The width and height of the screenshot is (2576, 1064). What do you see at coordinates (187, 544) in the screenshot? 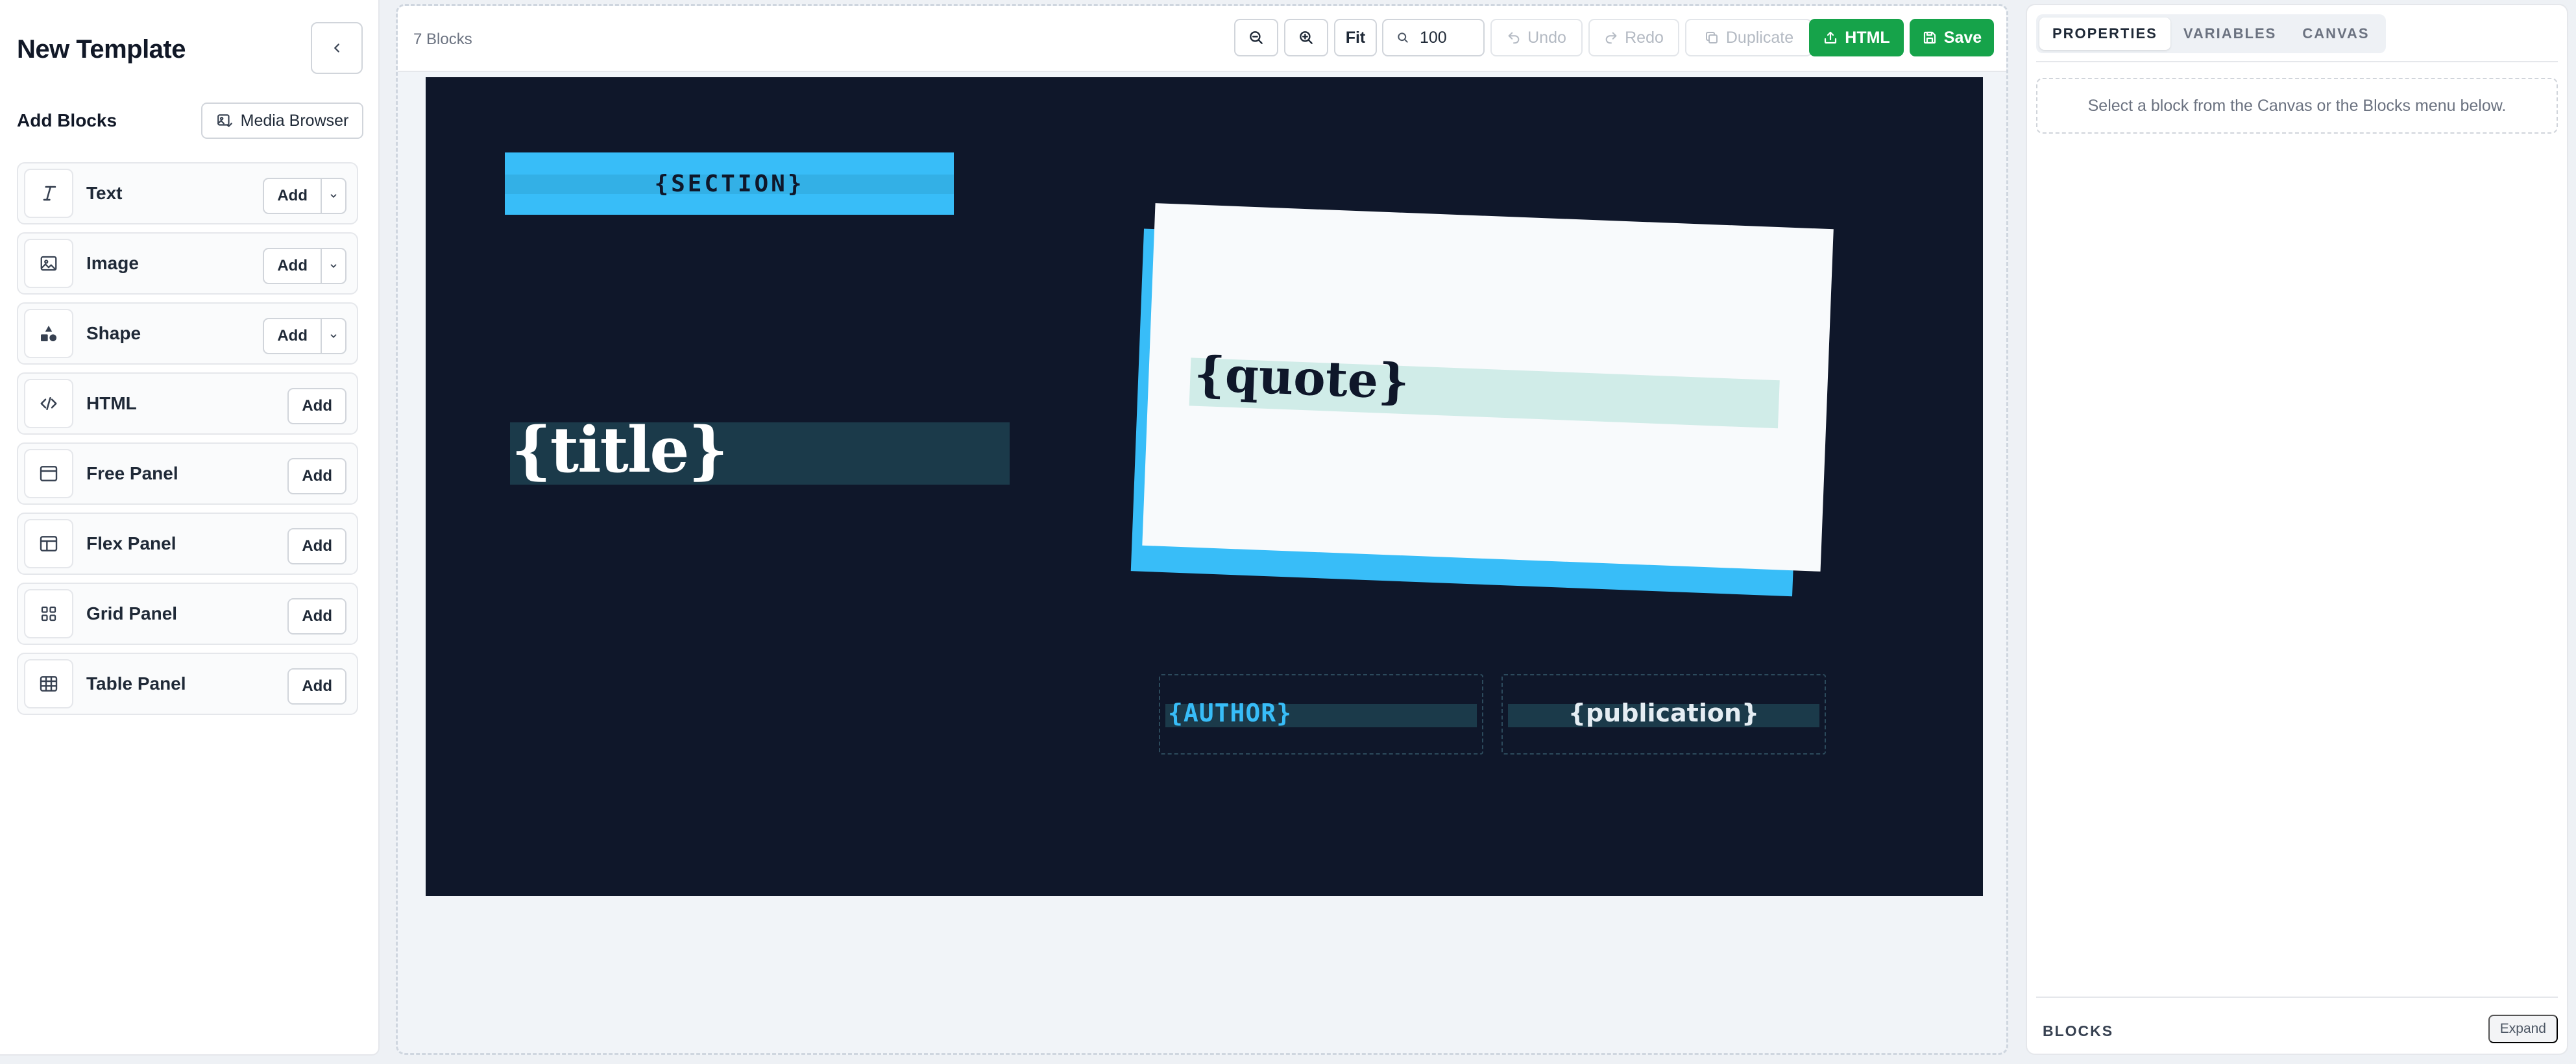
I see `block-item-flex-panel: Flex Panel Add` at bounding box center [187, 544].